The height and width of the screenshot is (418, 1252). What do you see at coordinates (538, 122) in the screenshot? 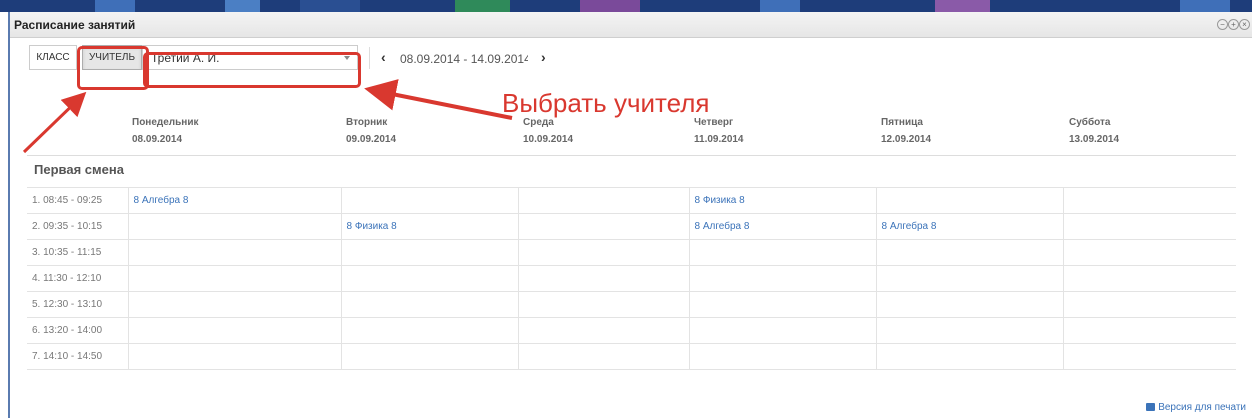
I see `day-name-wednesday: Среда` at bounding box center [538, 122].